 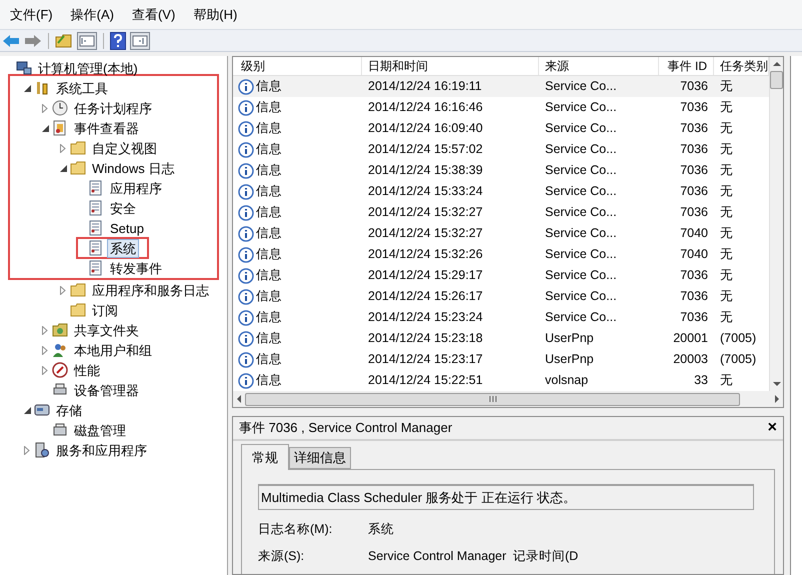 I want to click on table-cell-text: 2014/12/24 15:23:18, so click(x=425, y=339).